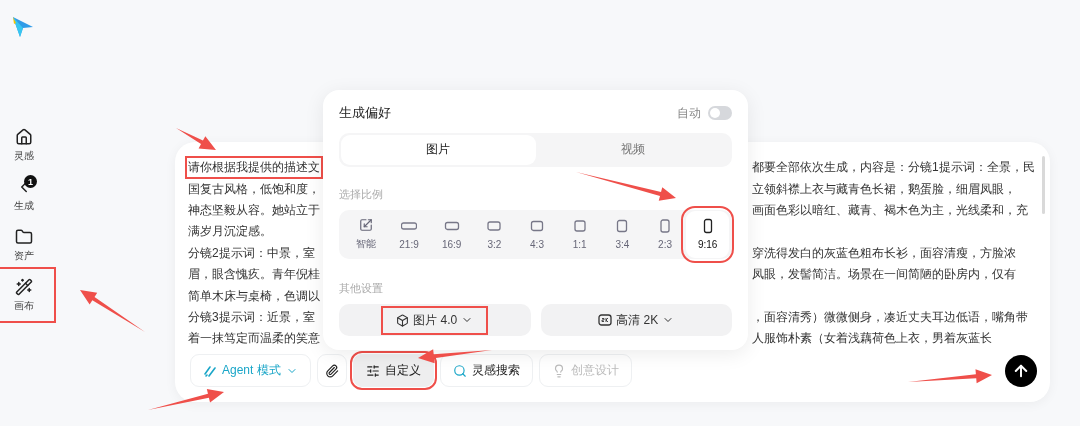  I want to click on prompt-text: 满岁月沉淀感。, so click(230, 232).